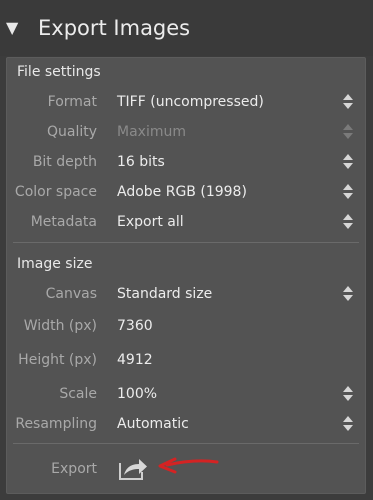  What do you see at coordinates (349, 294) in the screenshot?
I see `canvas-stepper-icon` at bounding box center [349, 294].